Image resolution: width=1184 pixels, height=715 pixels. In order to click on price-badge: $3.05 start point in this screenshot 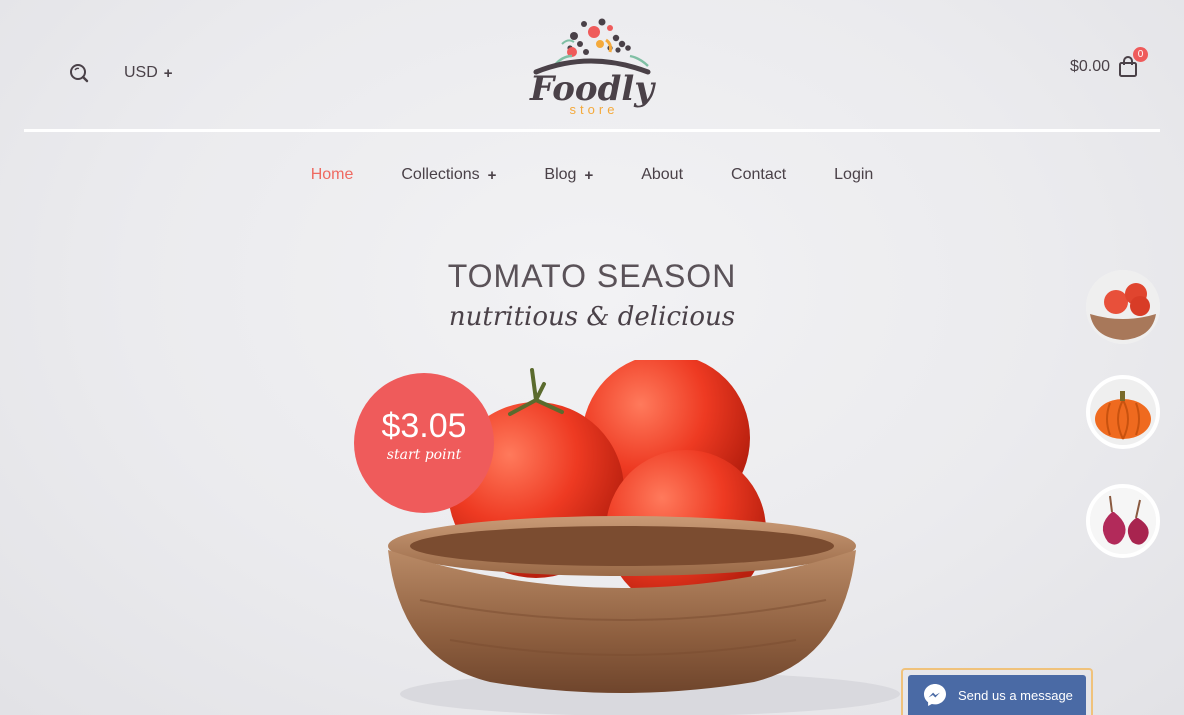, I will do `click(424, 443)`.